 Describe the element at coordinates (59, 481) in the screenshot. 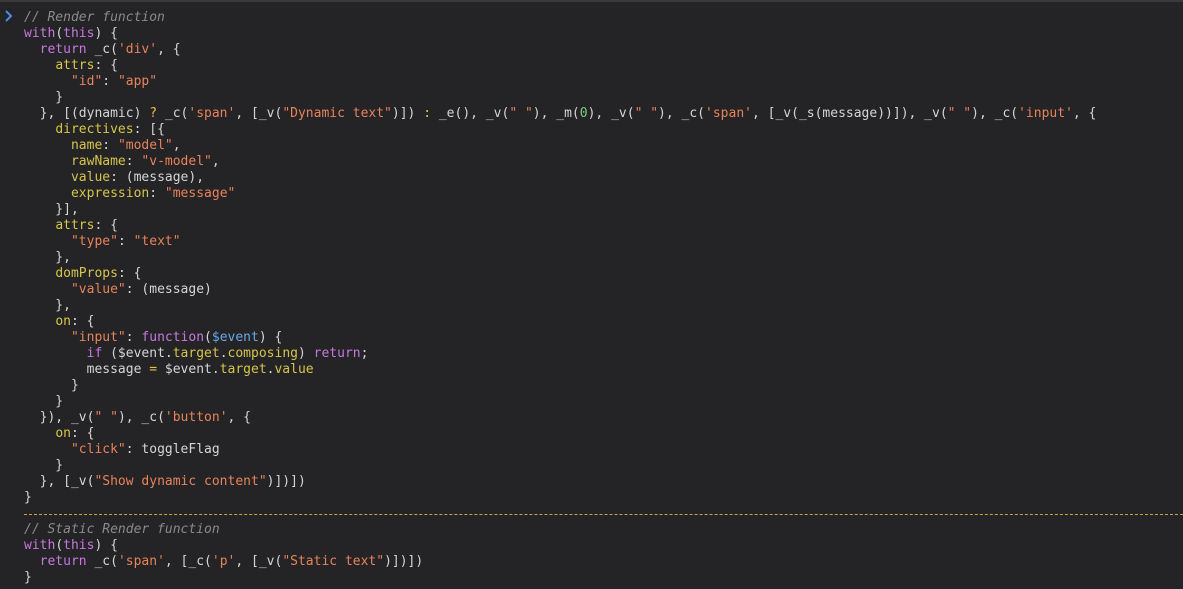

I see `code-token: }, [_v(` at that location.